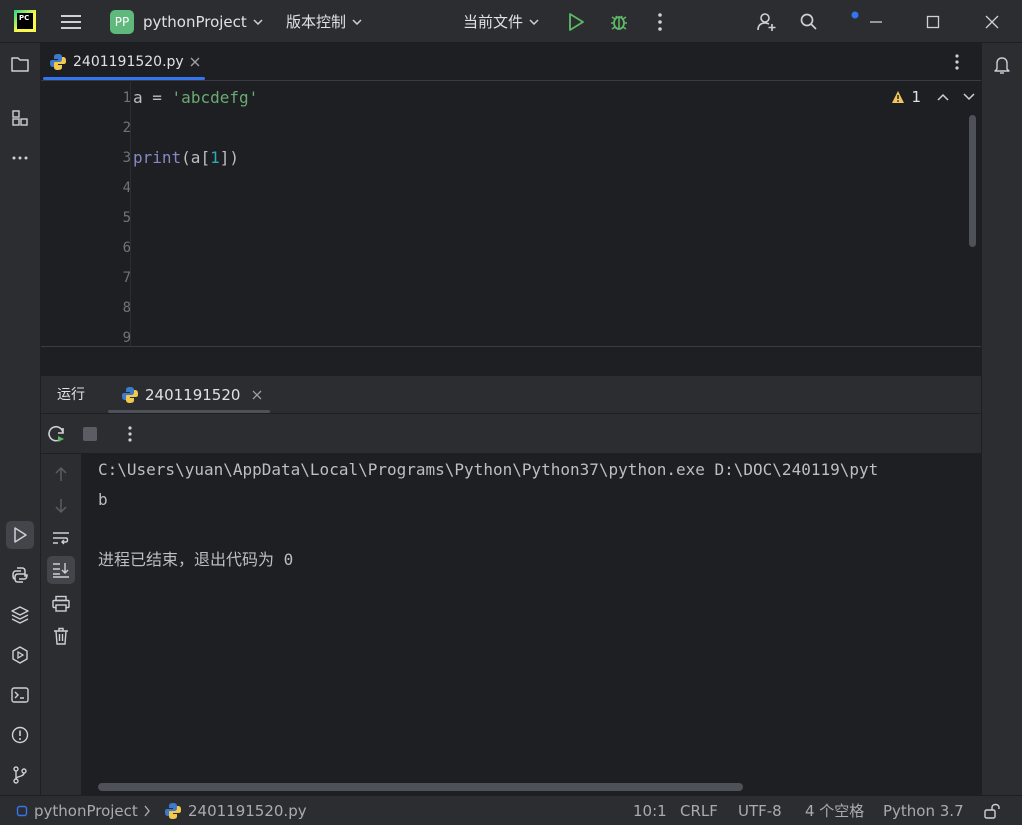 The height and width of the screenshot is (825, 1022). Describe the element at coordinates (196, 559) in the screenshot. I see `console-line: 进程已结束，退出代码为 0` at that location.